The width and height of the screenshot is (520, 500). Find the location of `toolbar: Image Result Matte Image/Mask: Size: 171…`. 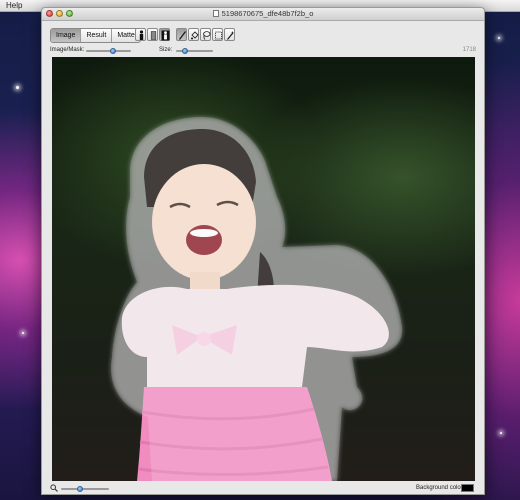

toolbar: Image Result Matte Image/Mask: Size: 171… is located at coordinates (263, 38).